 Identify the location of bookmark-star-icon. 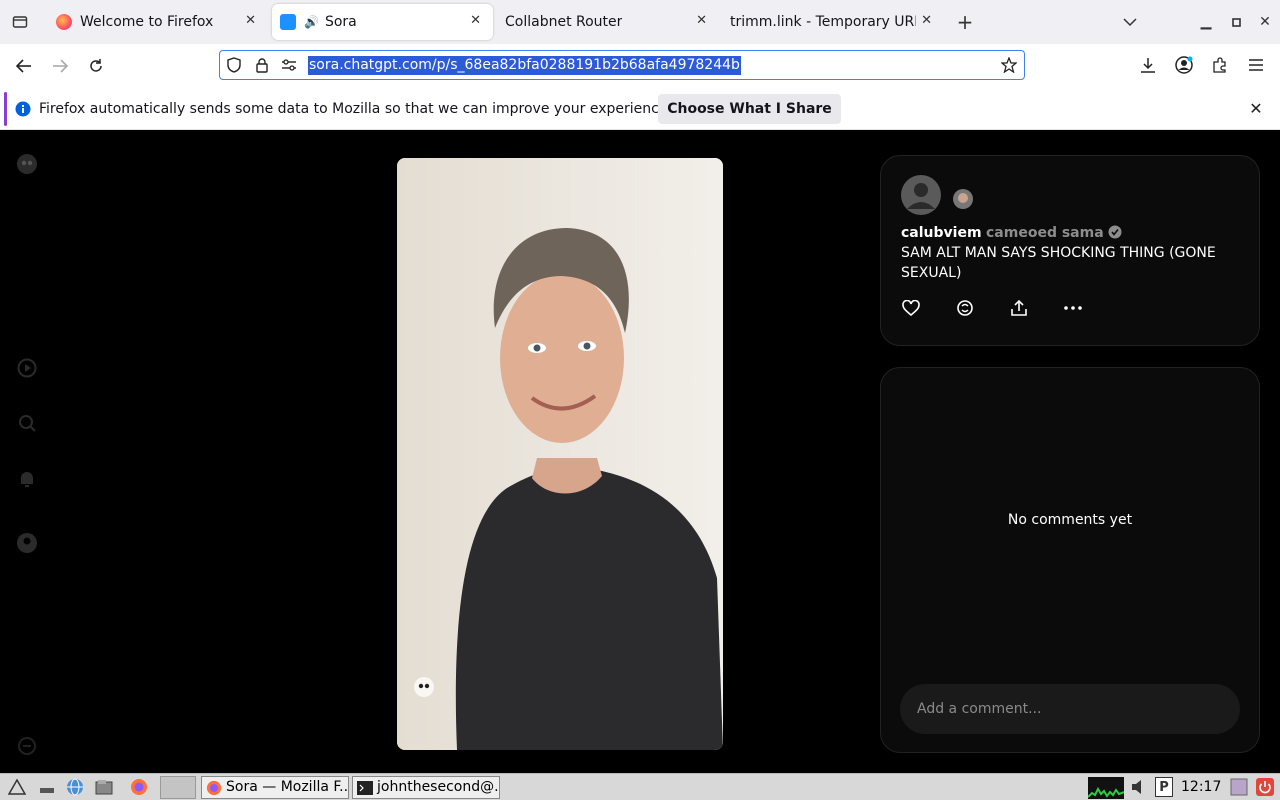
(1009, 65).